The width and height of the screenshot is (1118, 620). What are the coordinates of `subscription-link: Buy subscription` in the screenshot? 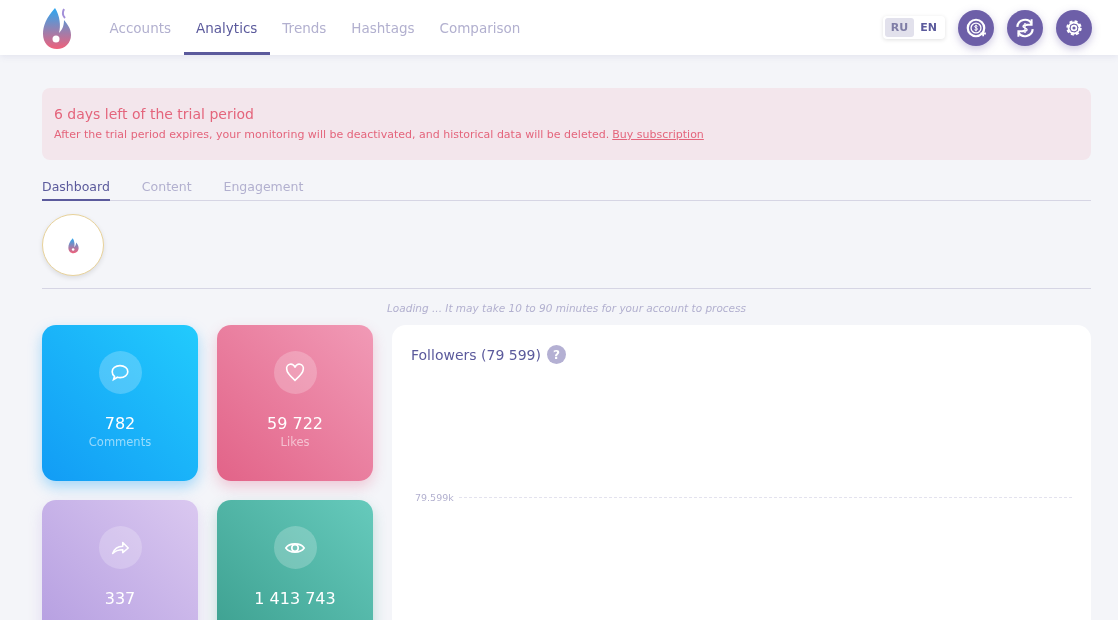 It's located at (658, 134).